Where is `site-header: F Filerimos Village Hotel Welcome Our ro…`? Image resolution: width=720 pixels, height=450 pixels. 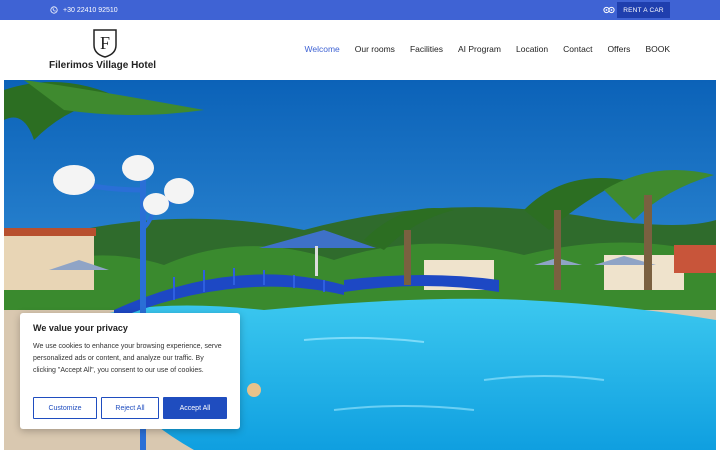
site-header: F Filerimos Village Hotel Welcome Our ro… is located at coordinates (360, 50).